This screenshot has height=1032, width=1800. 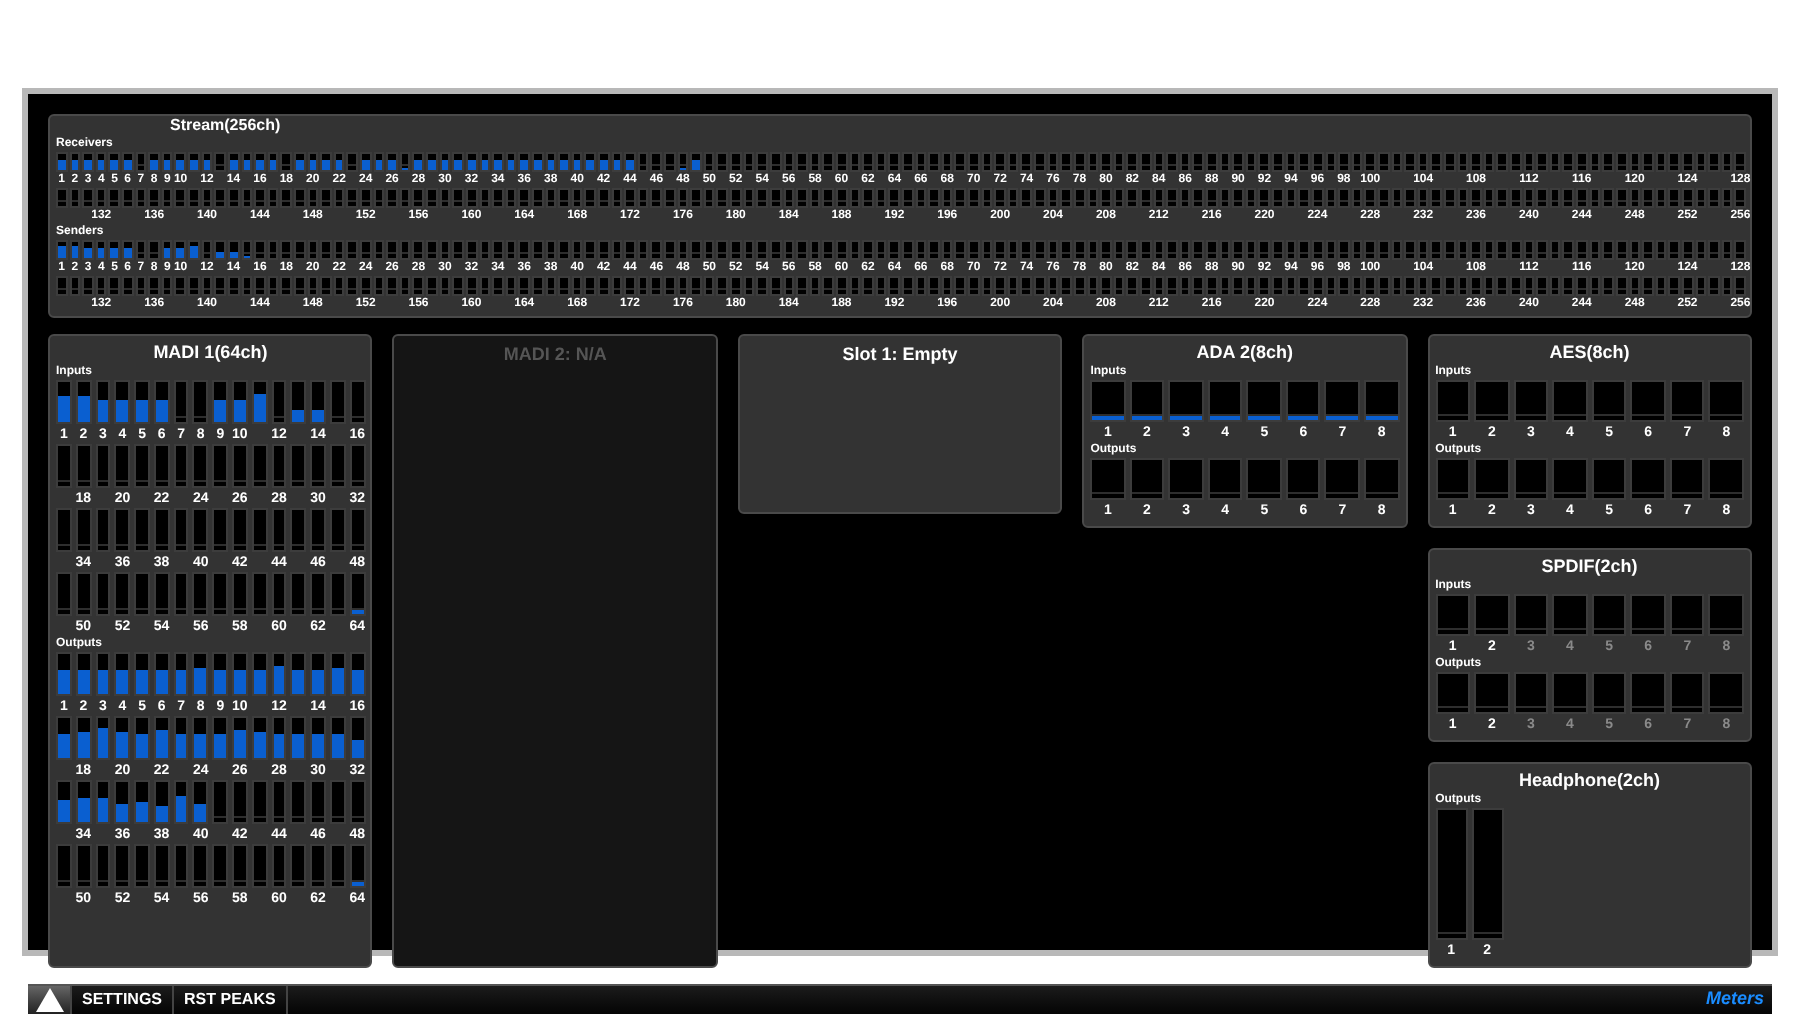 I want to click on panel-title: SPDIF(2ch), so click(x=1589, y=567).